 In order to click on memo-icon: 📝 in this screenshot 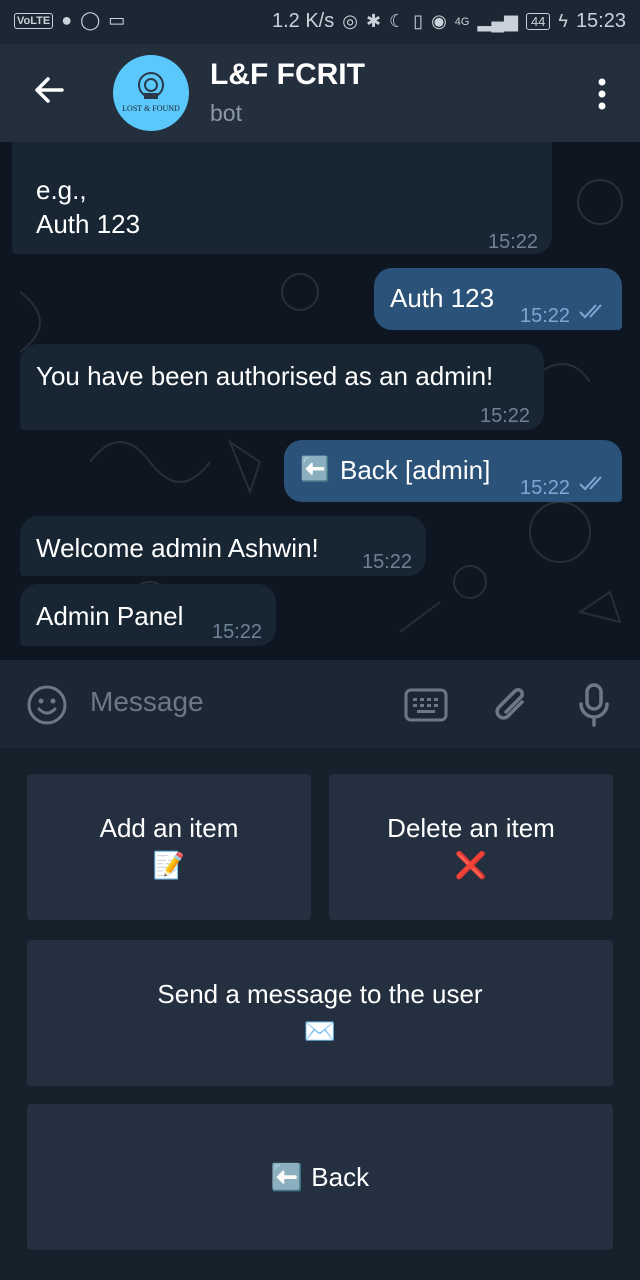, I will do `click(169, 864)`.